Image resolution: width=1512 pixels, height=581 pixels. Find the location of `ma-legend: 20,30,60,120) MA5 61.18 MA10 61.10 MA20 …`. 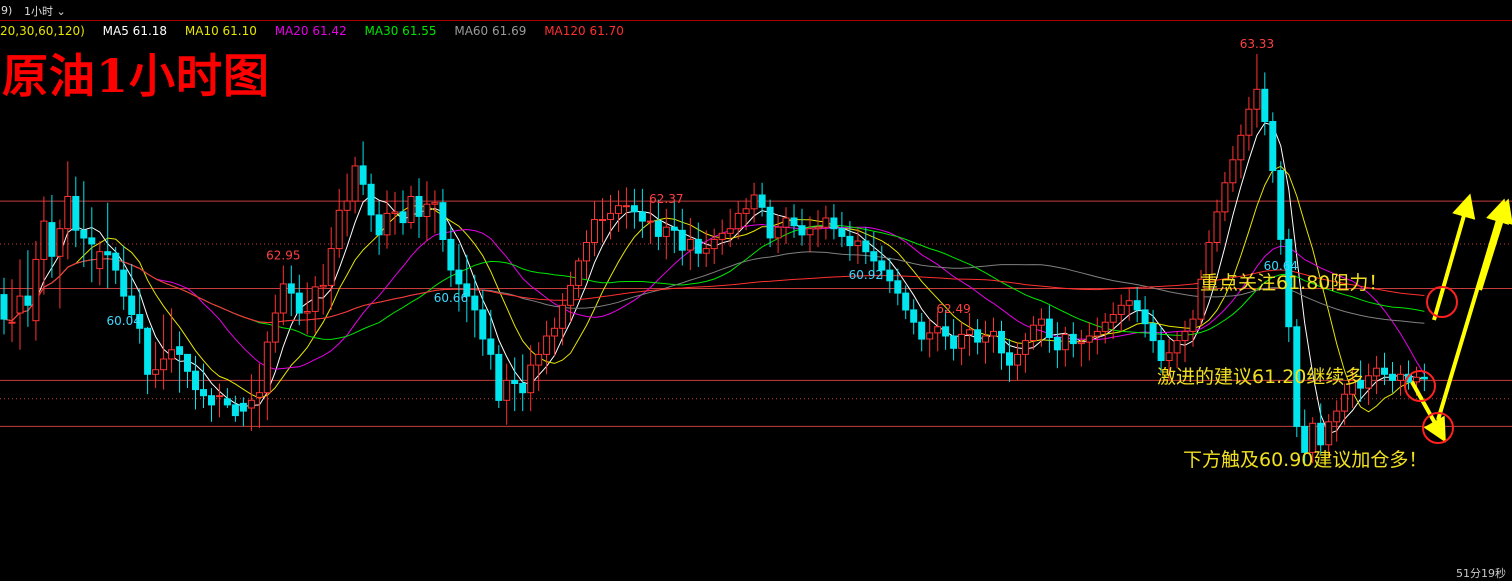

ma-legend: 20,30,60,120) MA5 61.18 MA10 61.10 MA20 … is located at coordinates (319, 32).